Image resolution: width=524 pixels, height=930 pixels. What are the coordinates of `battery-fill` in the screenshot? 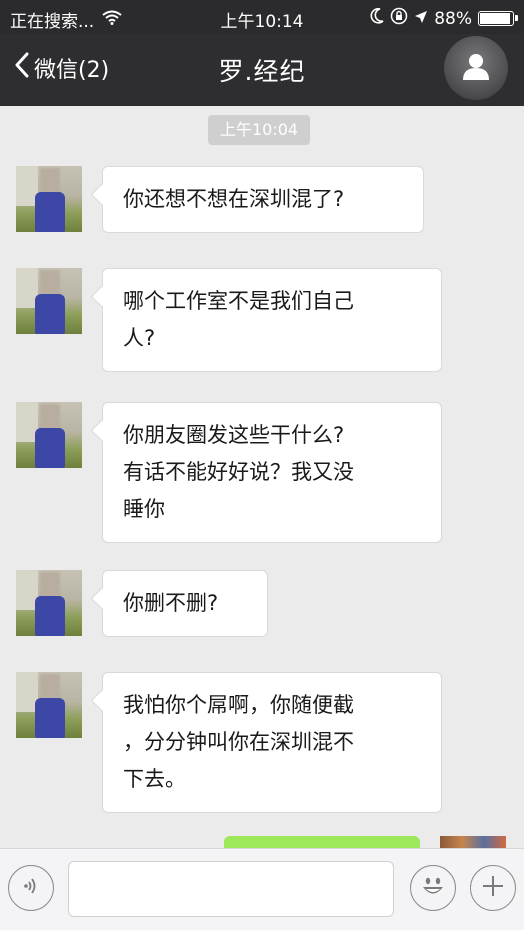 It's located at (495, 18).